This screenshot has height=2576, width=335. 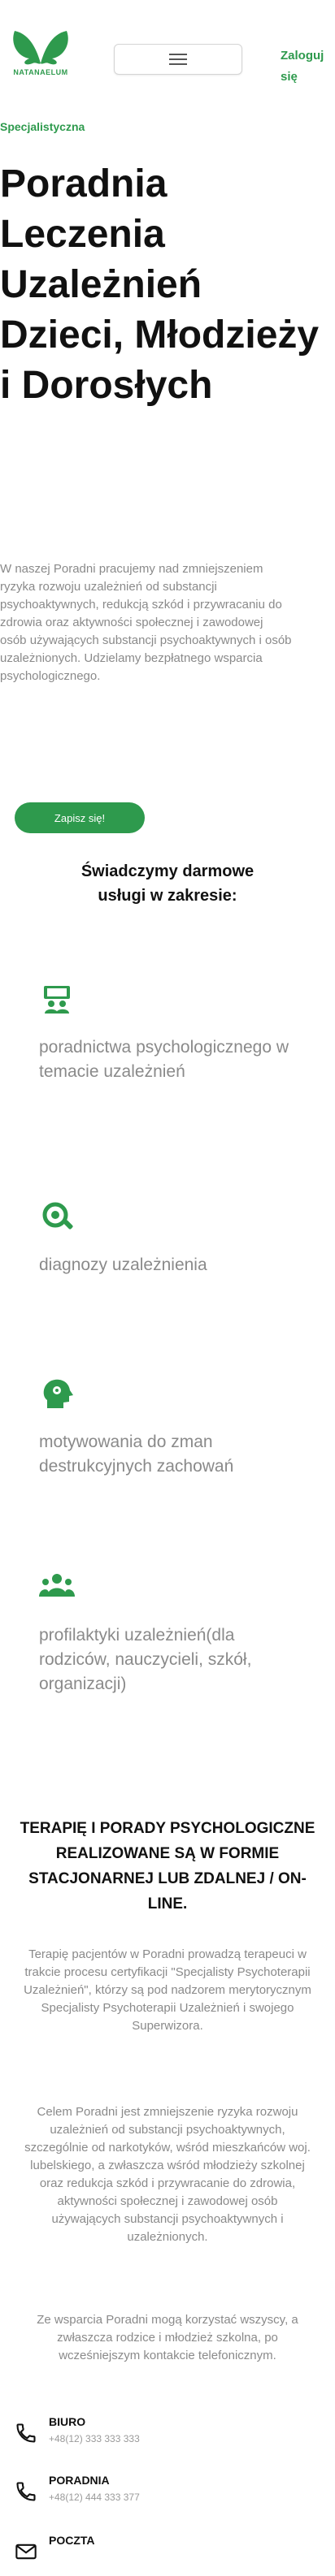 I want to click on hero-kicker: Specjalistyczna, so click(x=42, y=126).